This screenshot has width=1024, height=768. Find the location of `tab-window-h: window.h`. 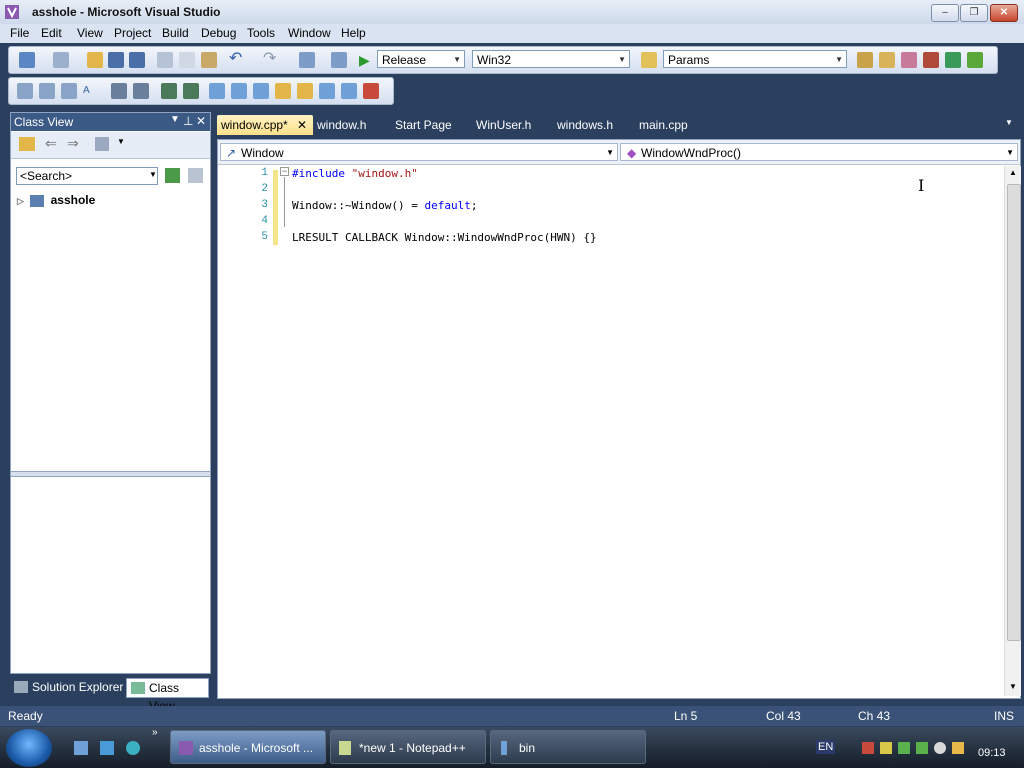

tab-window-h: window.h is located at coordinates (341, 125).